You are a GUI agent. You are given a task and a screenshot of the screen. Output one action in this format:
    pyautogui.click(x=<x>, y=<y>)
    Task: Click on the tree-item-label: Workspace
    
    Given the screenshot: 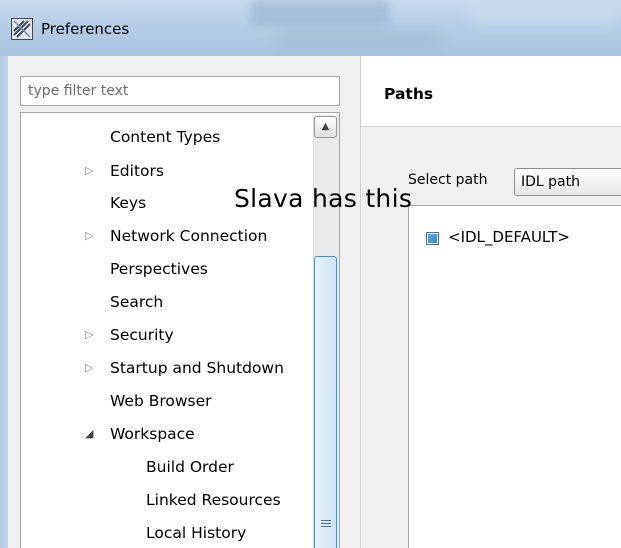 What is the action you would take?
    pyautogui.click(x=152, y=434)
    